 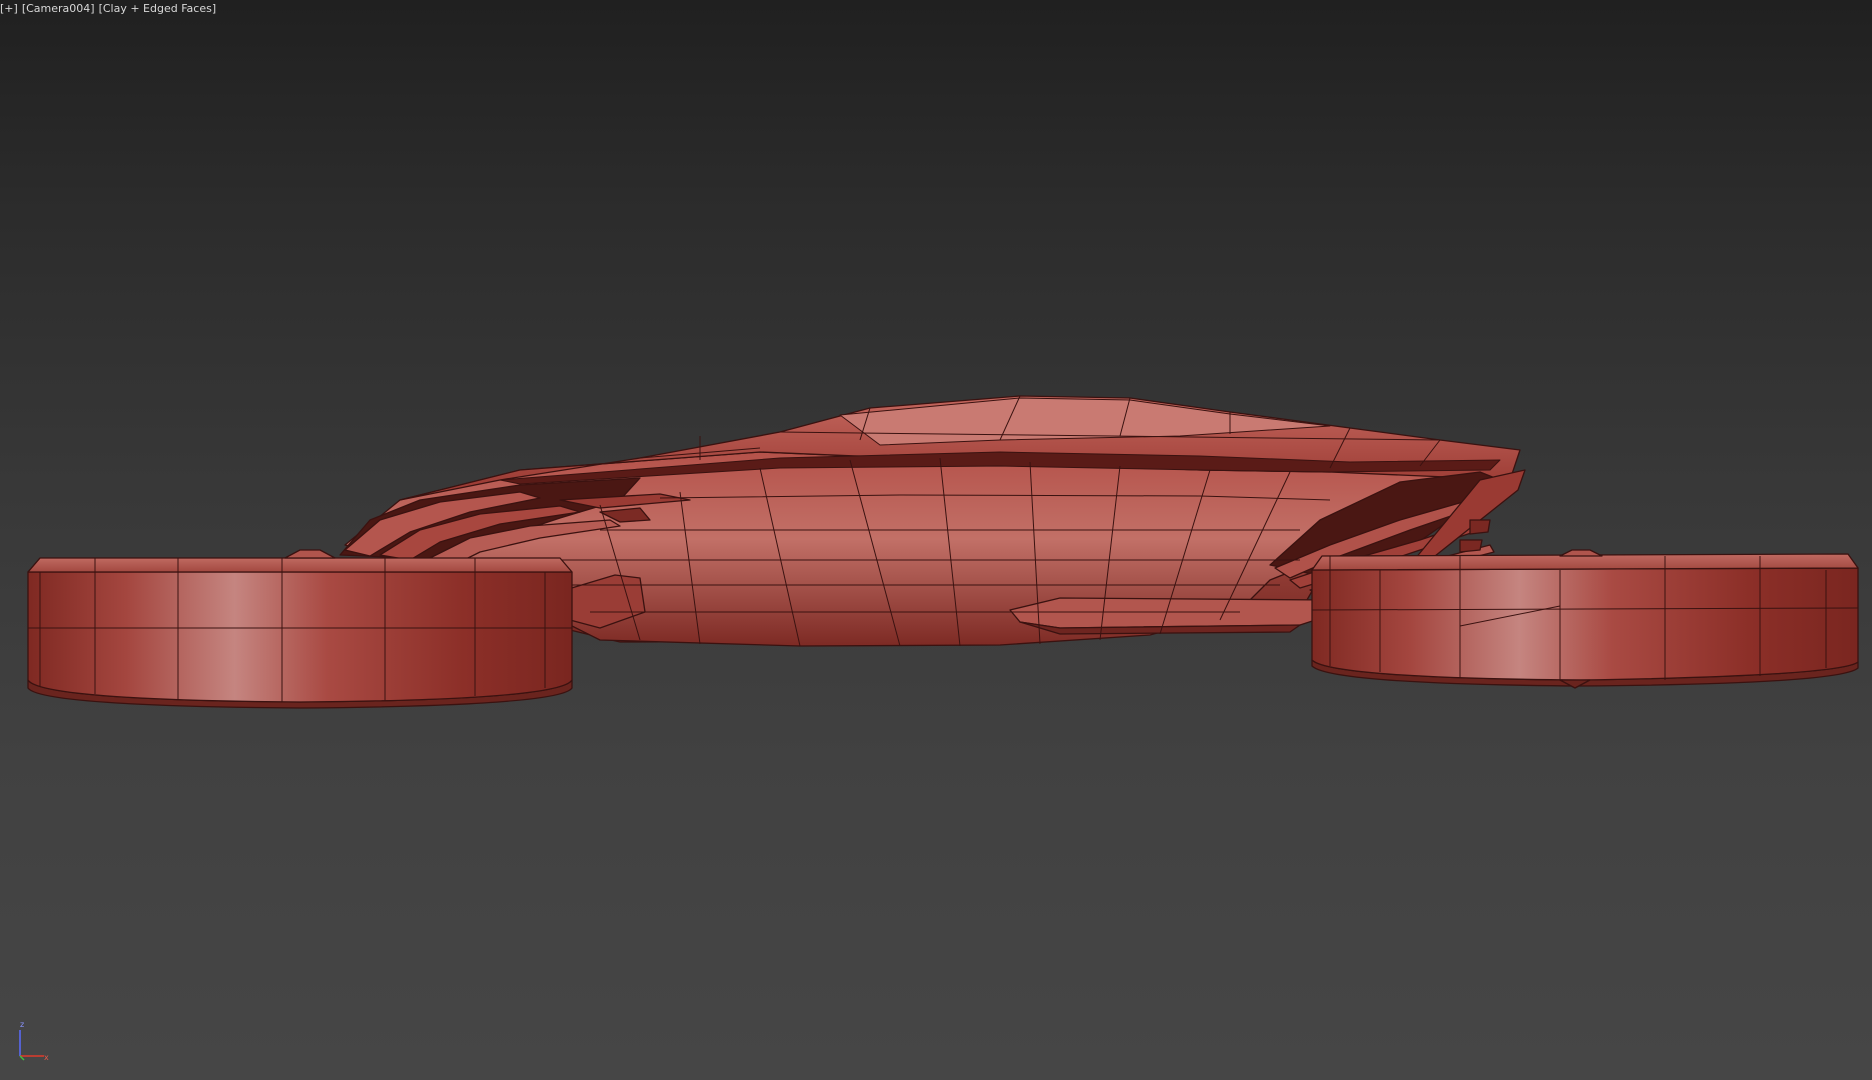 I want to click on axis-x-label: x, so click(x=46, y=1057).